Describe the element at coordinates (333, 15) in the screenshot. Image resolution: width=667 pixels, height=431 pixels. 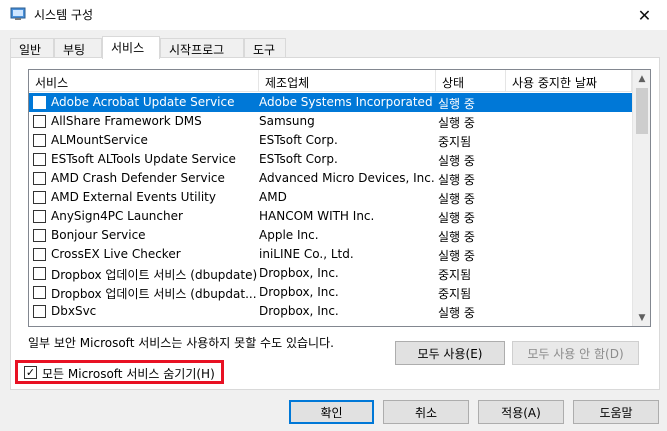
I see `title-bar: 시스템 구성 ✕` at that location.